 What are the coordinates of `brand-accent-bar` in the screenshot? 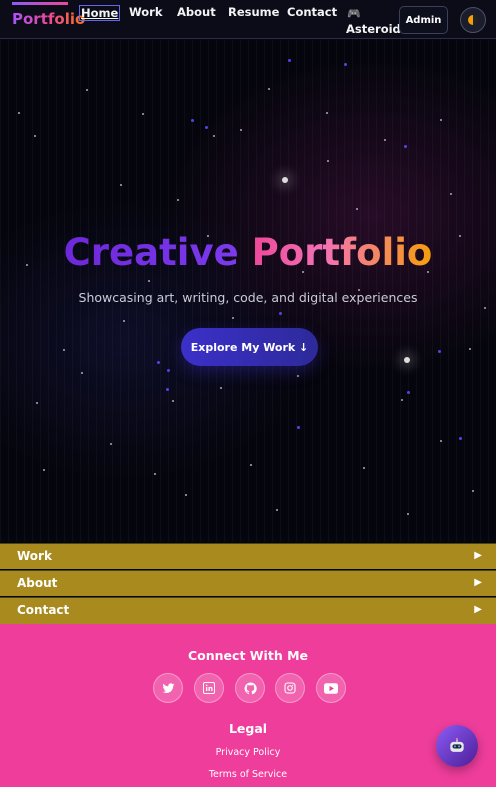 It's located at (40, 3).